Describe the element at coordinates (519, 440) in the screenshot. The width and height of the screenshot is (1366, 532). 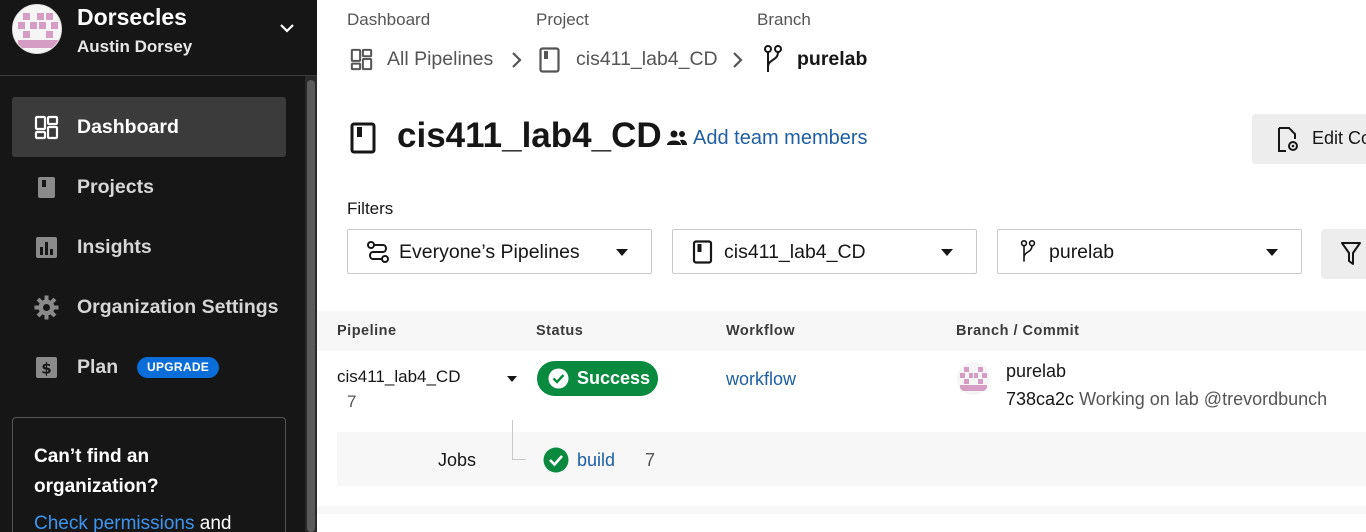
I see `tree-connector` at that location.